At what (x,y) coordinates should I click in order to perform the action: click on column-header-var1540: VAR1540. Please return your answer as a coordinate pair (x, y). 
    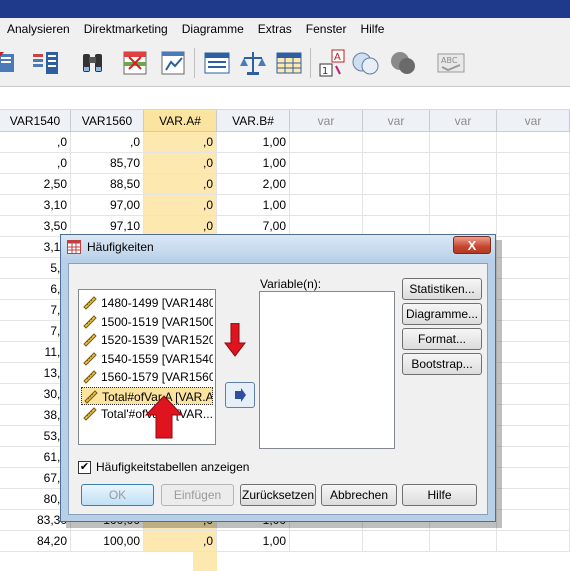
    Looking at the image, I should click on (35, 121).